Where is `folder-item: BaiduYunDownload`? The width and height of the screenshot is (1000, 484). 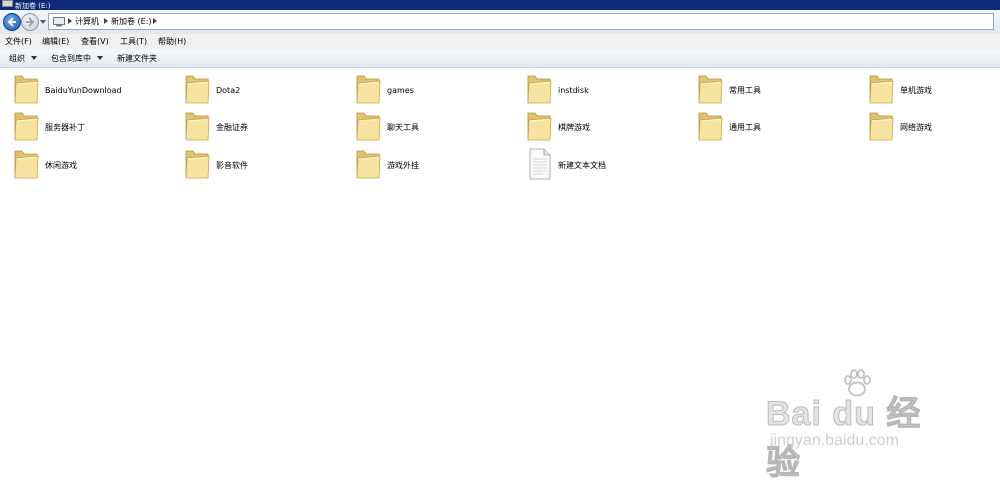
folder-item: BaiduYunDownload is located at coordinates (93, 90).